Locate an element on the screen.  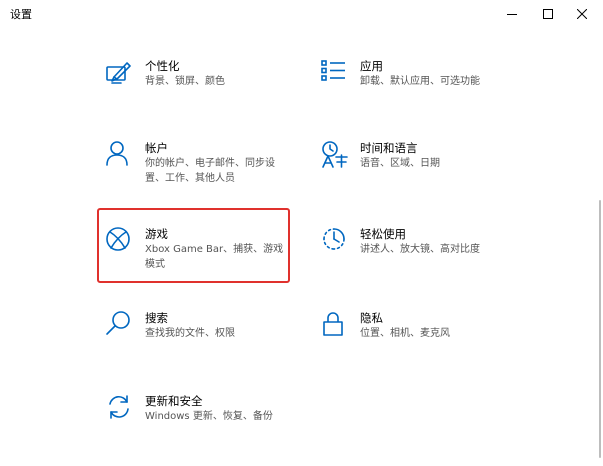
tile-label: 应用 is located at coordinates (371, 66).